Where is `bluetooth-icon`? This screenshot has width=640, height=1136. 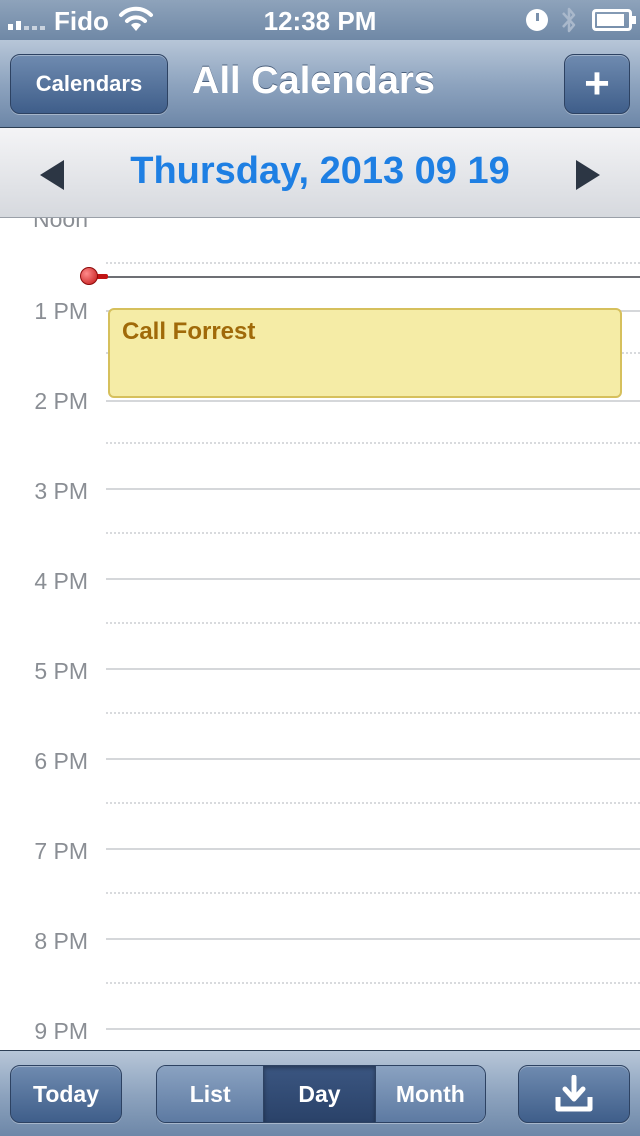 bluetooth-icon is located at coordinates (569, 20).